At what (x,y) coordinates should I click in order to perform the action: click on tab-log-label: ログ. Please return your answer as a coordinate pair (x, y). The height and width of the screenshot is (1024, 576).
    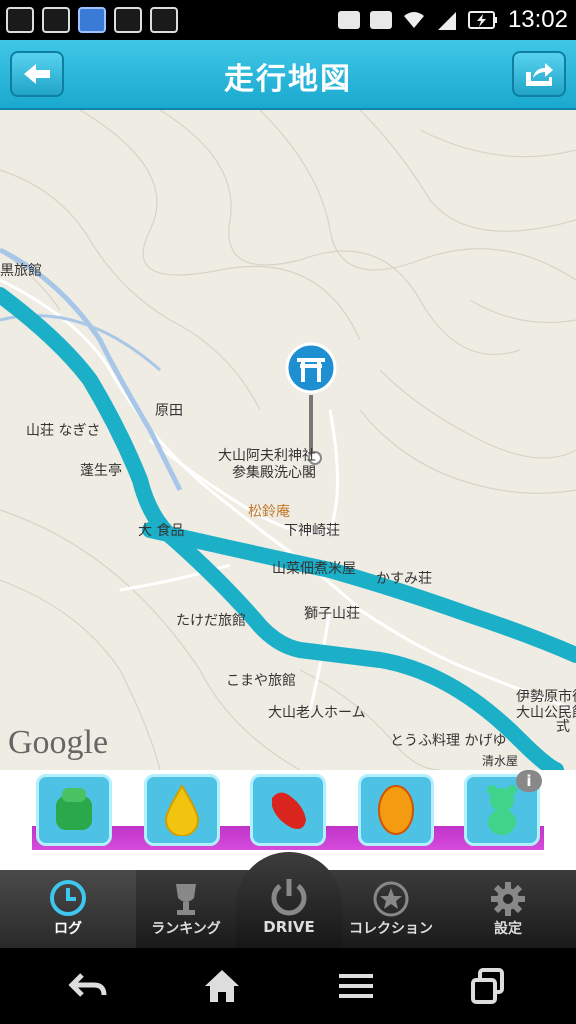
    Looking at the image, I should click on (68, 929).